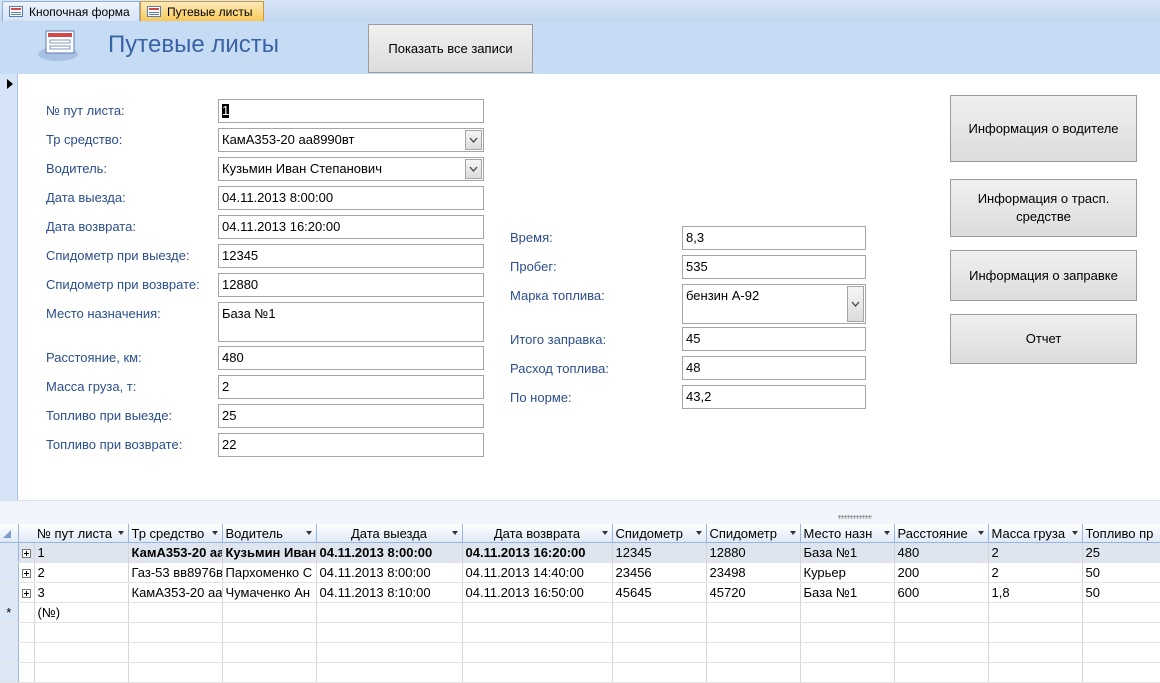 The image size is (1160, 683). What do you see at coordinates (1121, 533) in the screenshot?
I see `column-header: Топливо пр` at bounding box center [1121, 533].